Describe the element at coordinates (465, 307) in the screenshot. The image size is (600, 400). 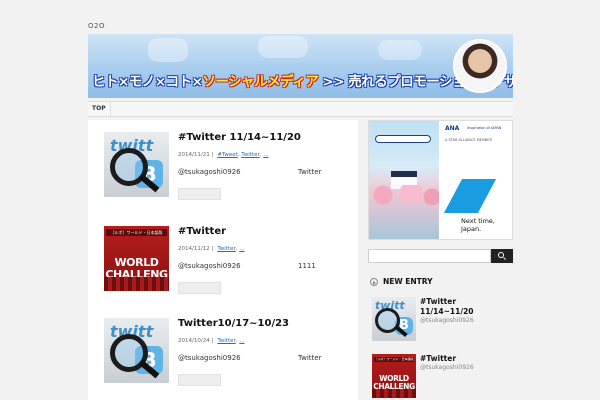
I see `new-entry-item-title: #Twitter 11/14~11/20` at that location.